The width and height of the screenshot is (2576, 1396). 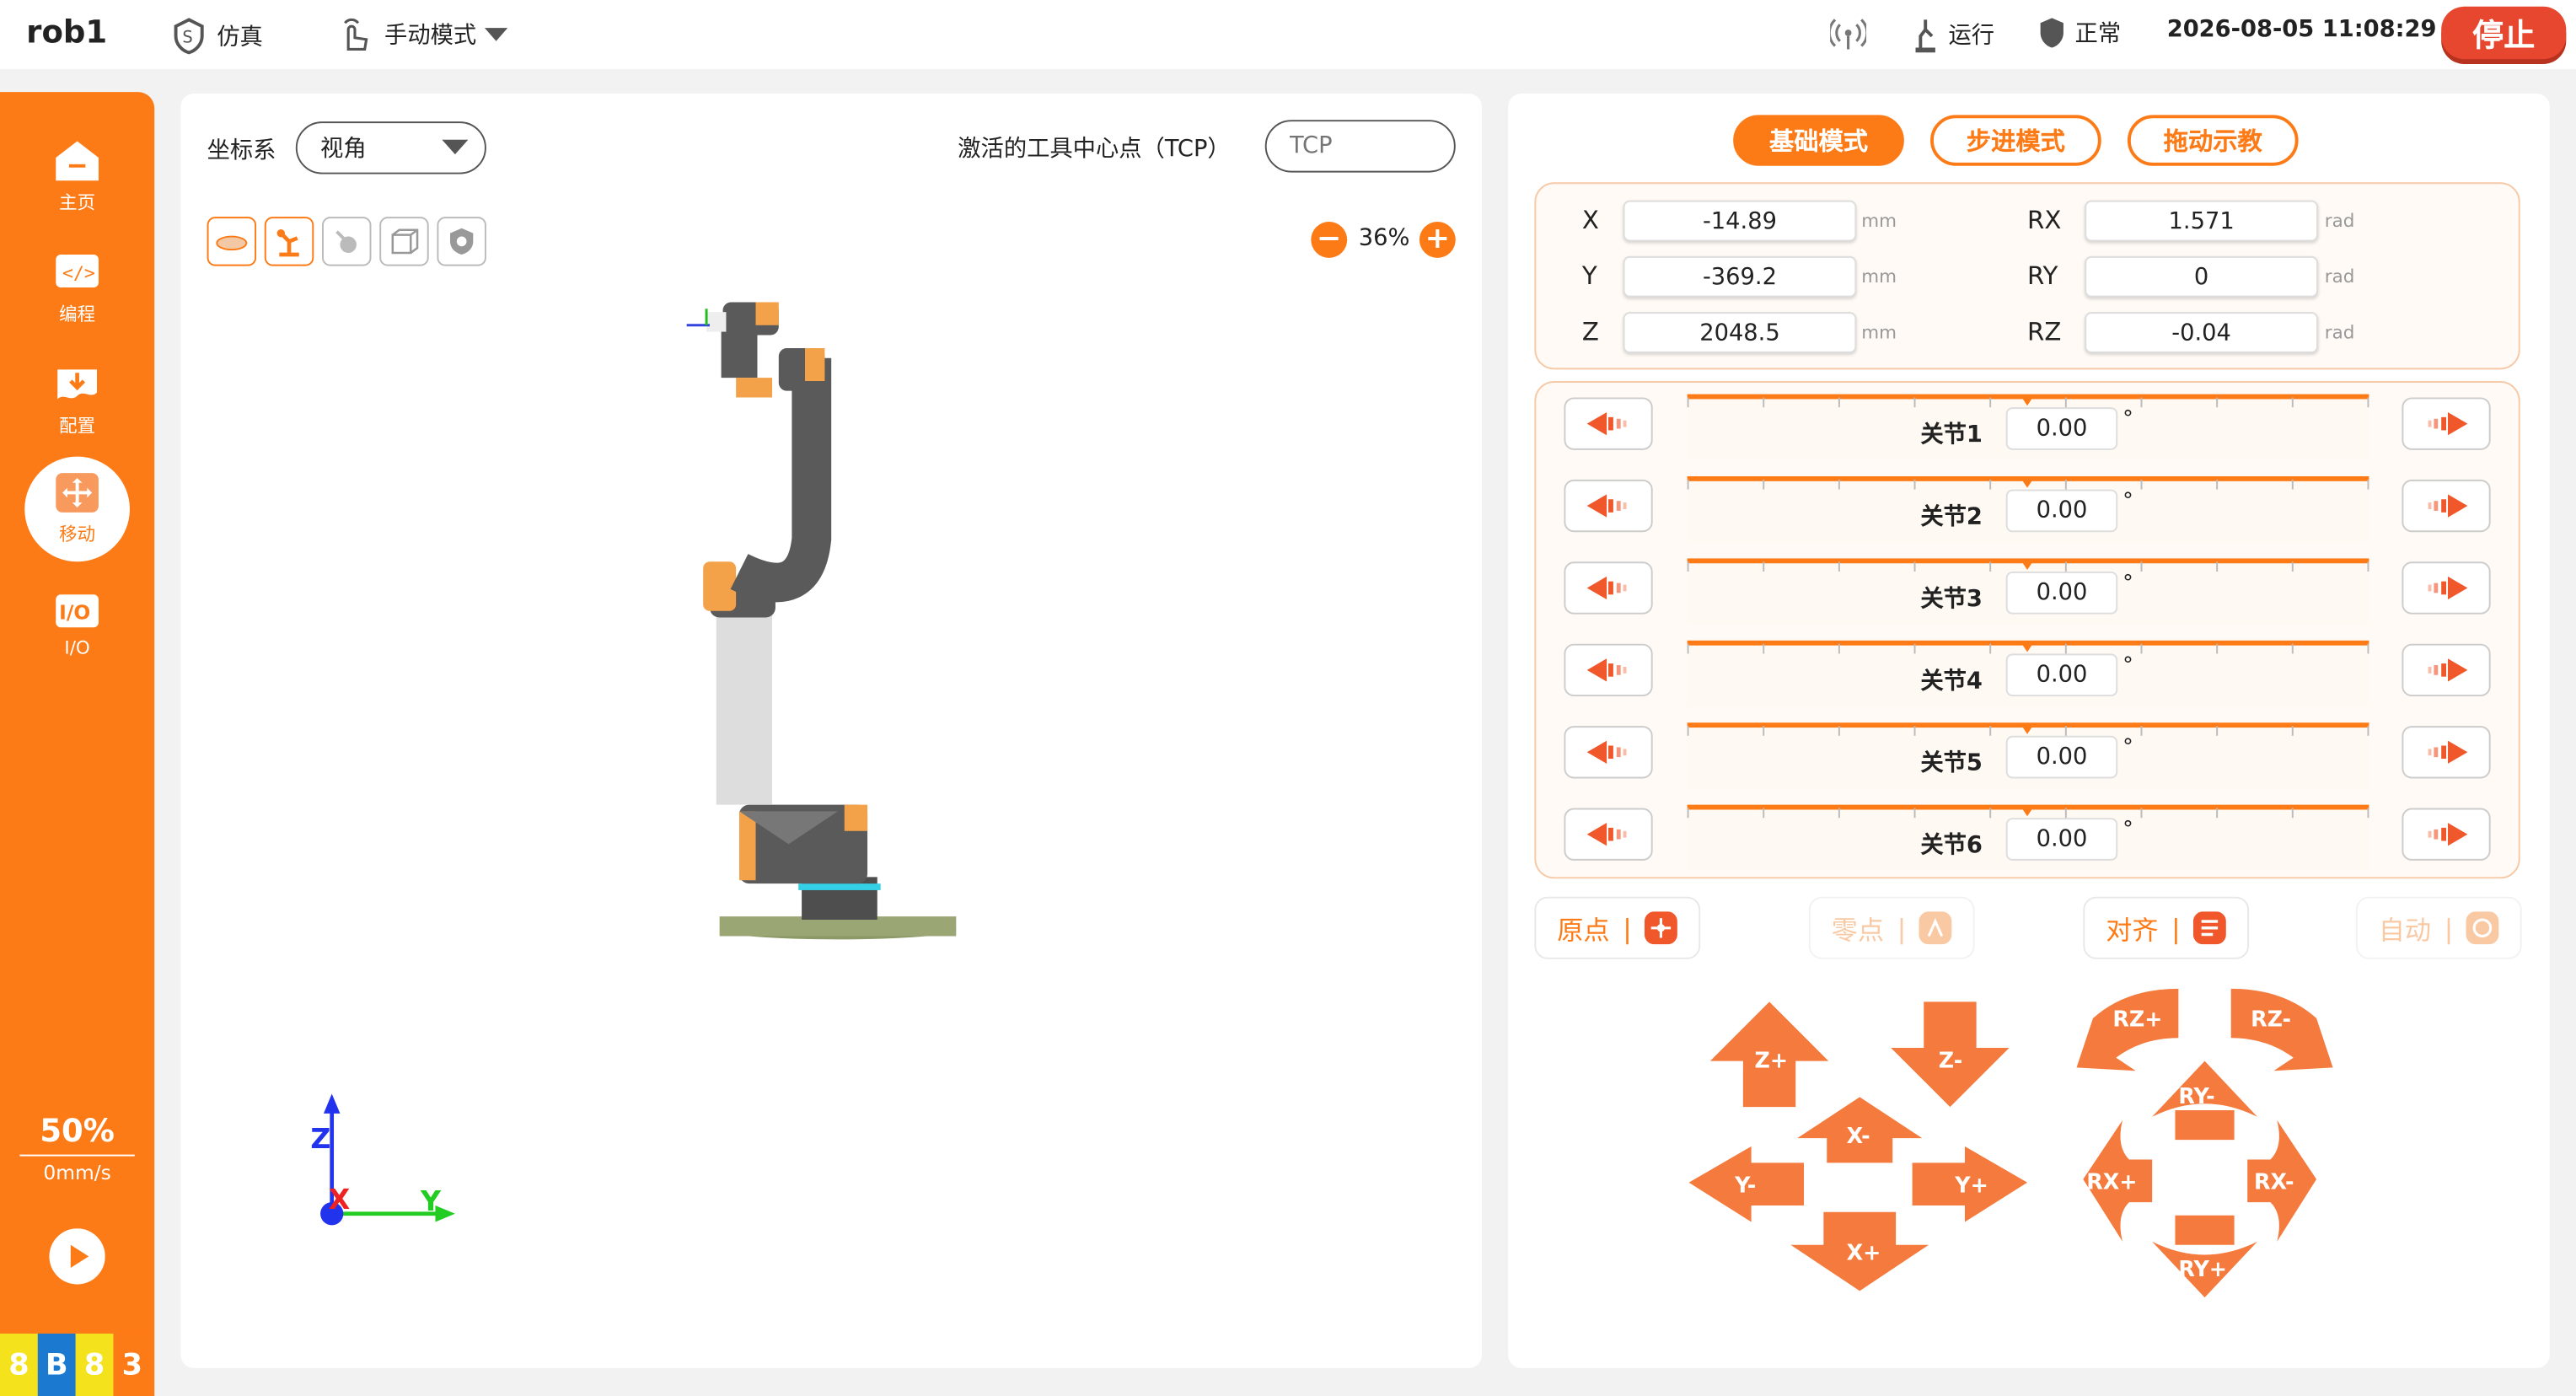 What do you see at coordinates (1746, 1184) in the screenshot?
I see `jog-y-minus-button: Y-` at bounding box center [1746, 1184].